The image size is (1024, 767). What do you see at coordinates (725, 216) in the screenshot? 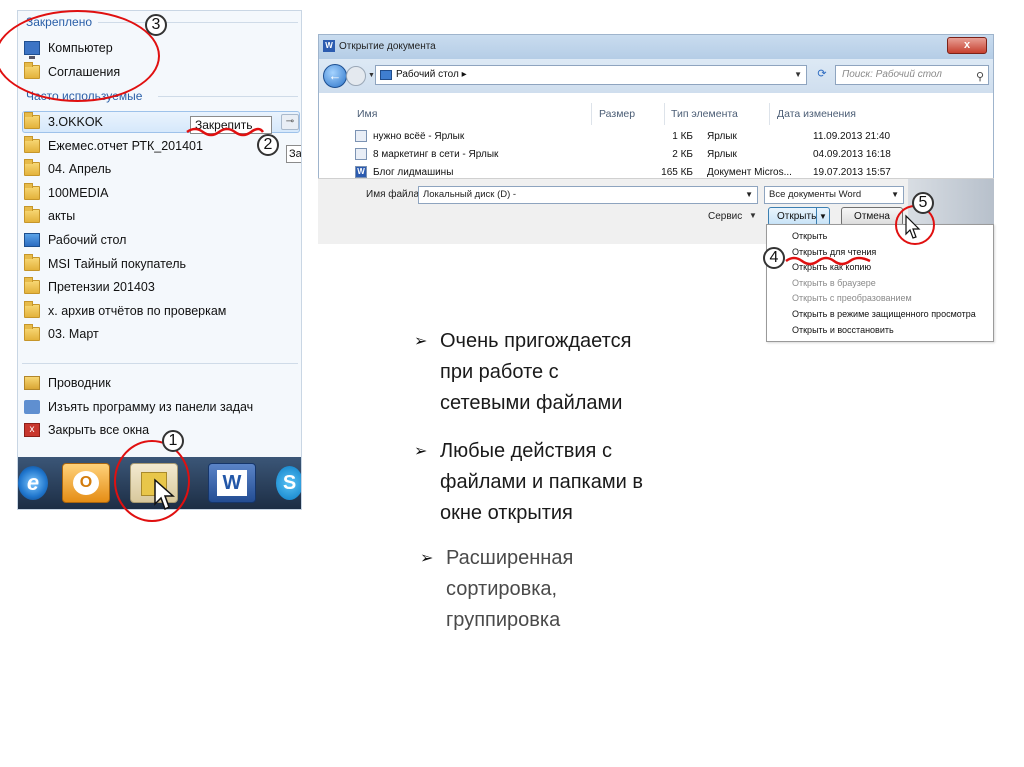
I see `tools-menu: Сервис` at bounding box center [725, 216].